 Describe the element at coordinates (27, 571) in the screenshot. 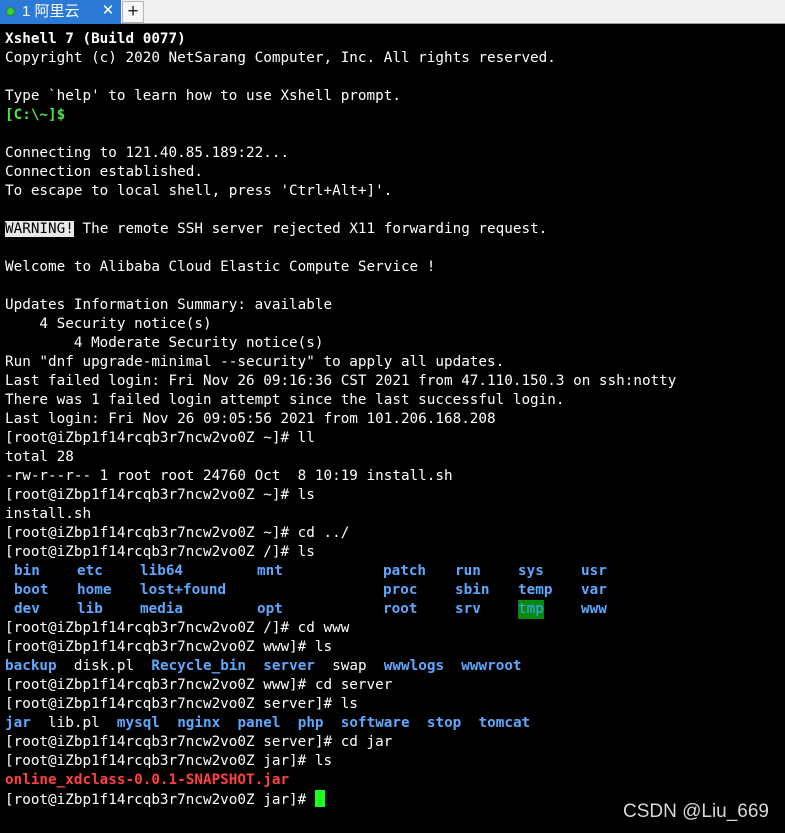

I see `dir-bin: bin` at that location.